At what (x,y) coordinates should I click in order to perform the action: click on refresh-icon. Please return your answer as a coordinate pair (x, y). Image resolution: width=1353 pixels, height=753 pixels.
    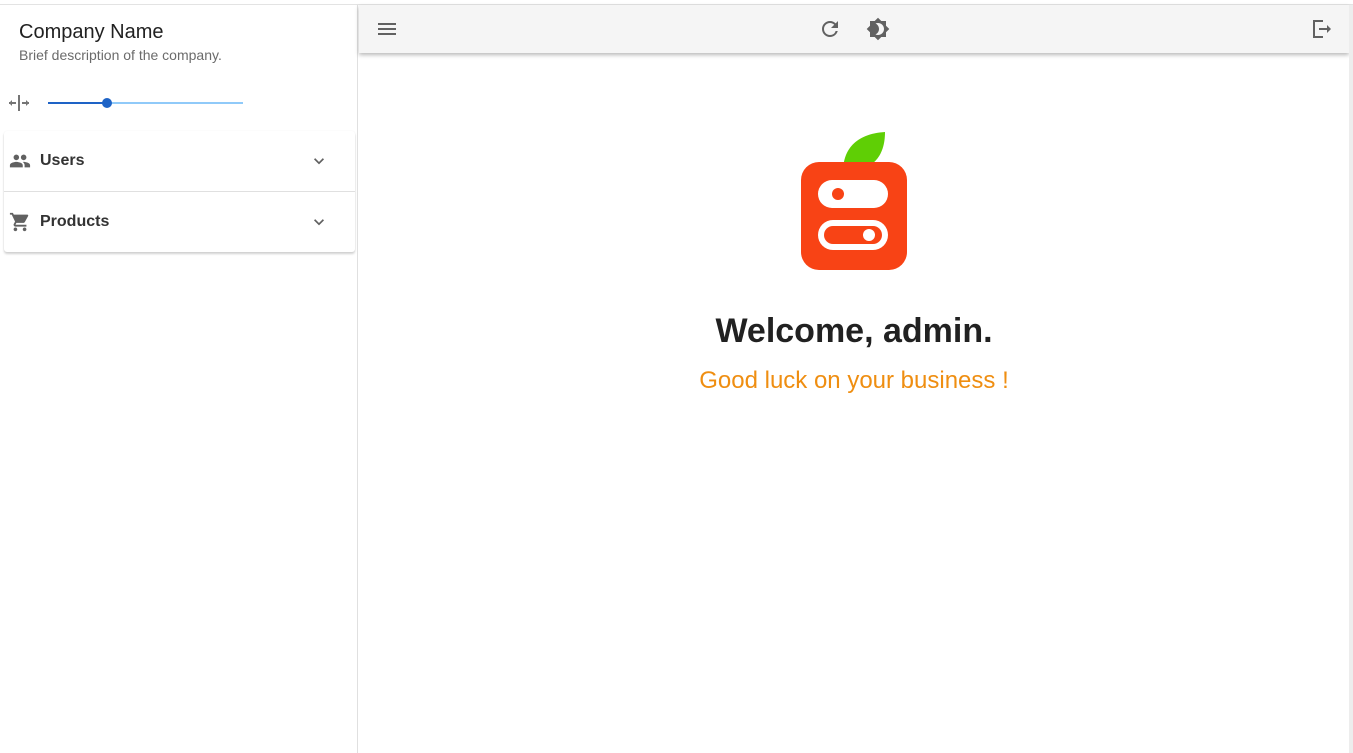
    Looking at the image, I should click on (830, 29).